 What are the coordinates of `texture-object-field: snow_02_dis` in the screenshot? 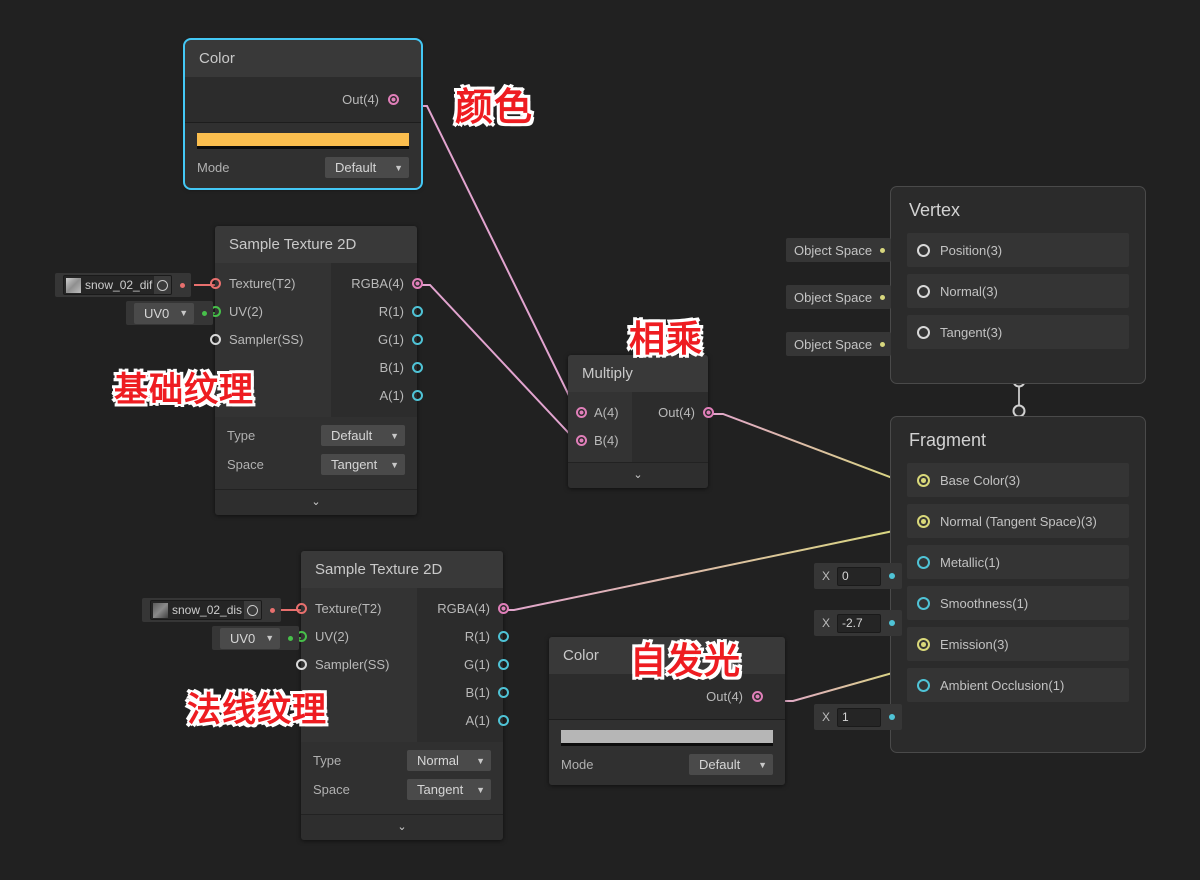 It's located at (206, 610).